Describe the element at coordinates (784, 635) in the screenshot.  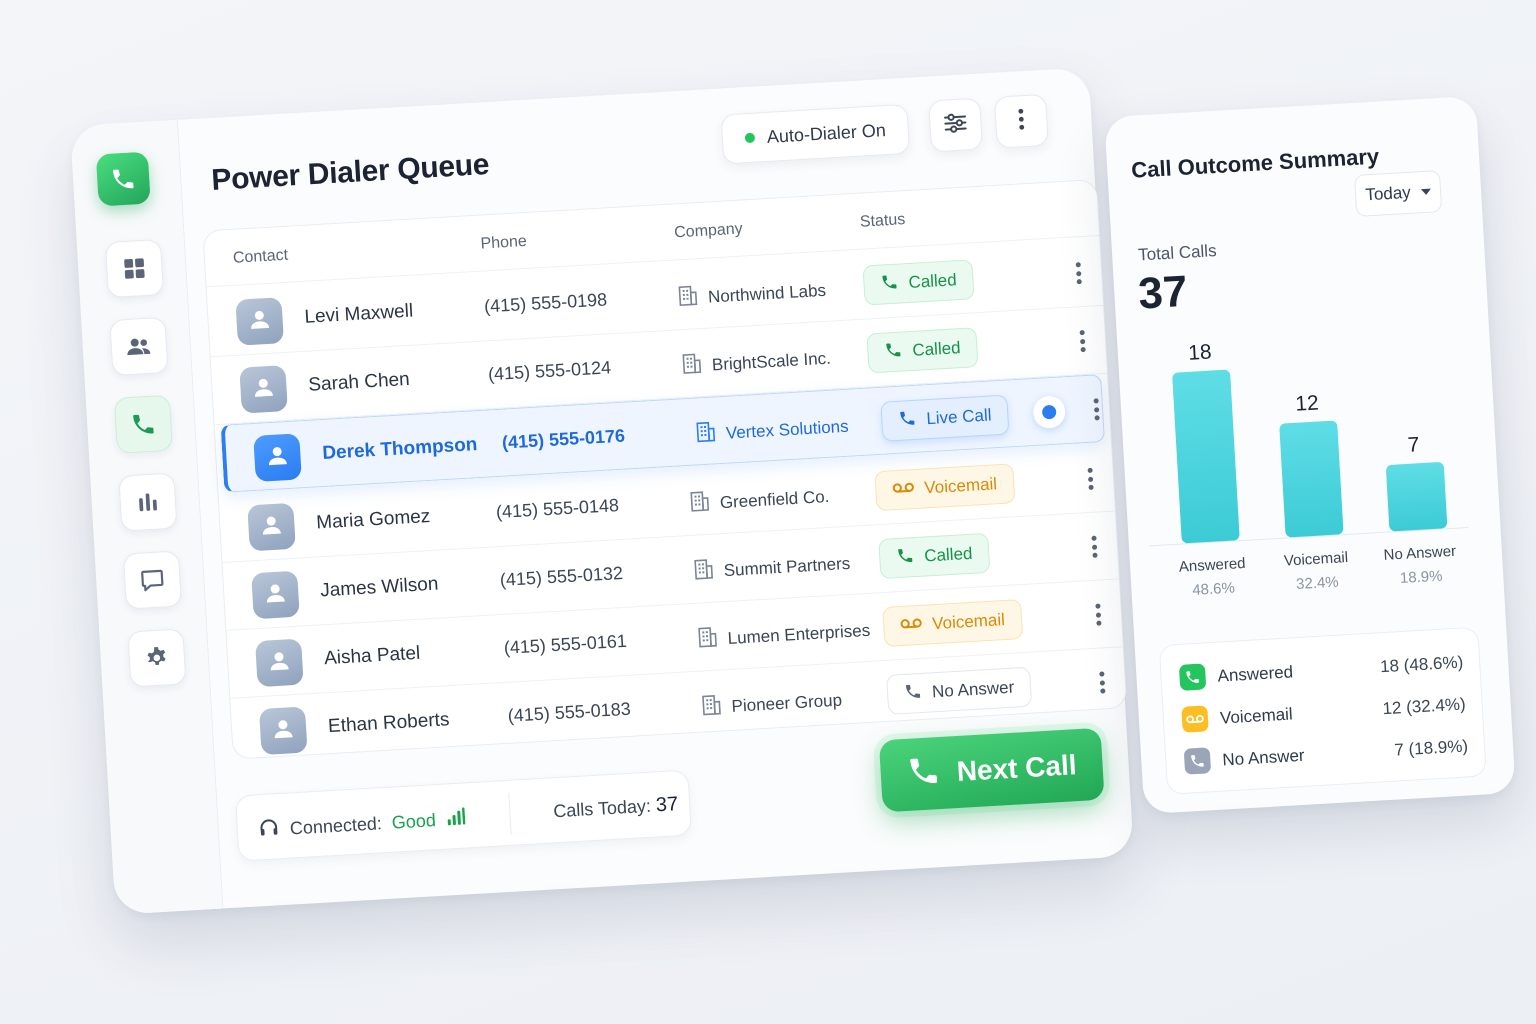
I see `contact-company: Lumen Enterprises` at that location.